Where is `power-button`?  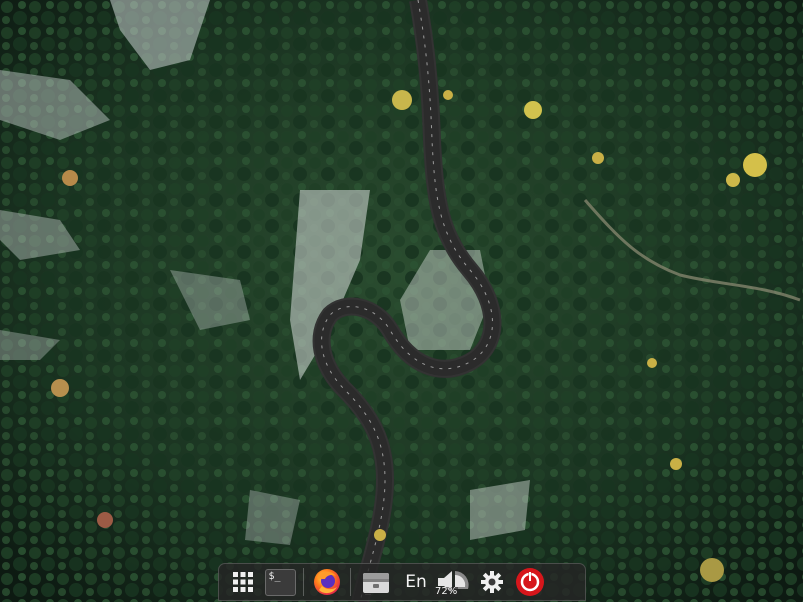
power-button is located at coordinates (530, 582).